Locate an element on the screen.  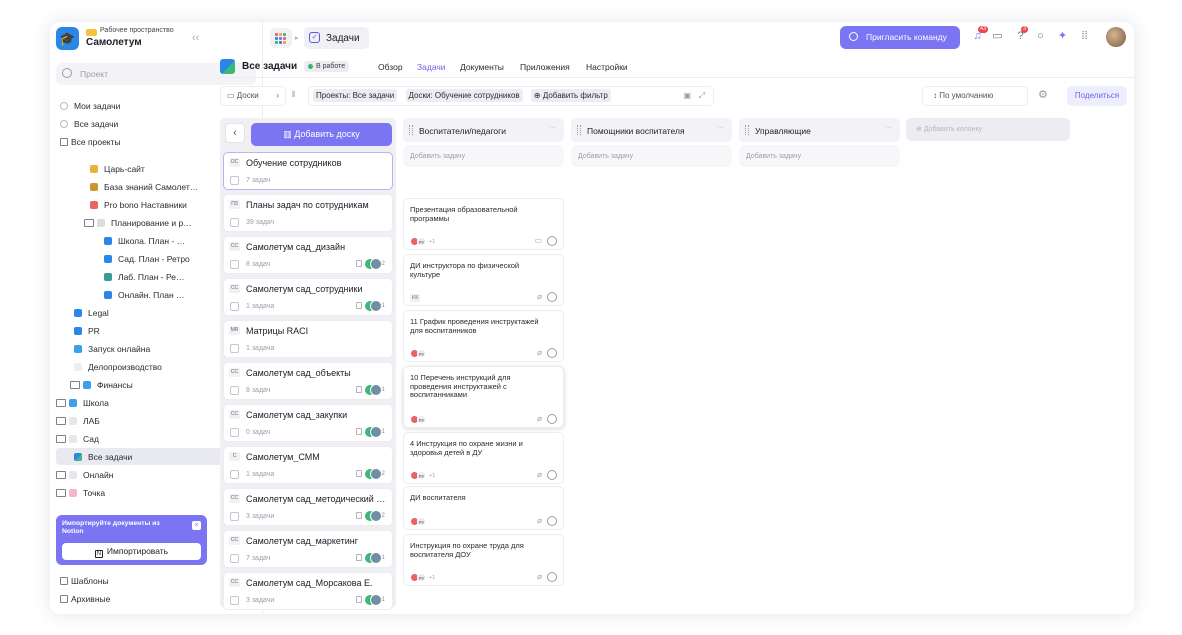
search-icon: ○ is located at coordinates (1040, 36).